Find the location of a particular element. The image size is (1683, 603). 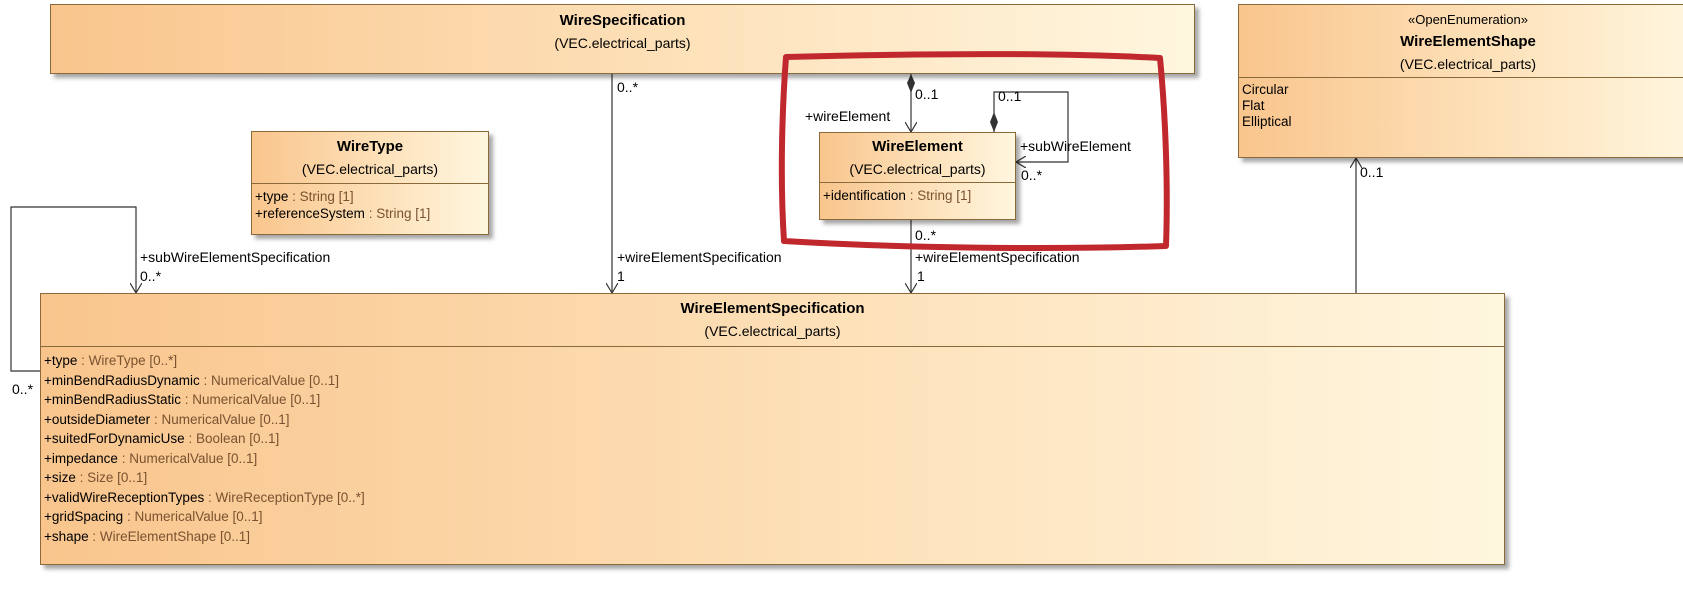

class-name: WireSpecification is located at coordinates (622, 20).